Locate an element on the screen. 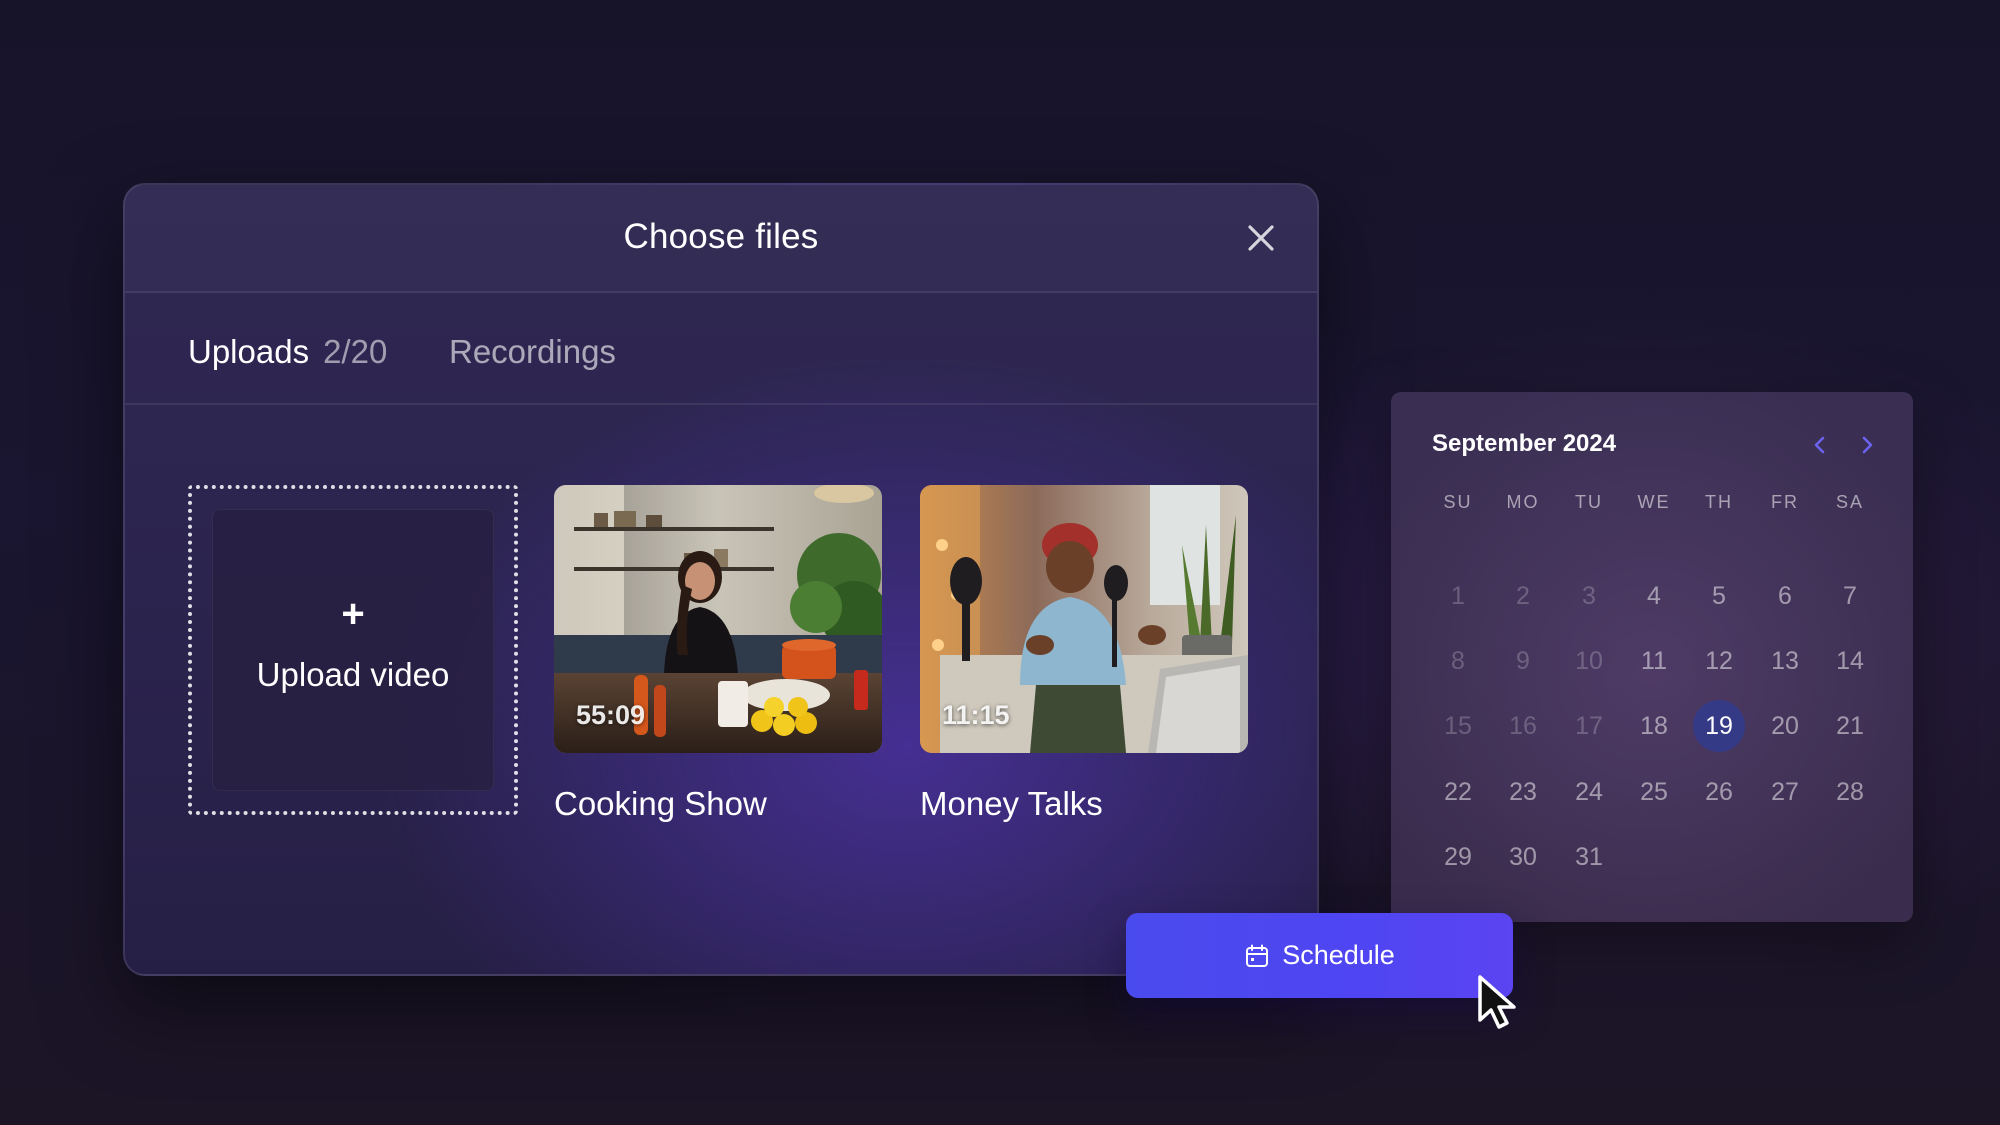  calendar-day: 16 is located at coordinates (1523, 726).